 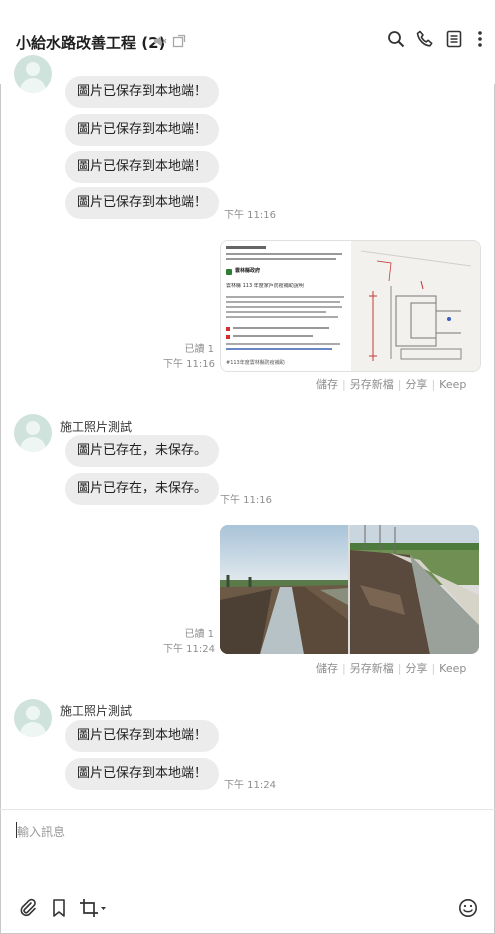 I want to click on shared-image-photos, so click(x=349, y=589).